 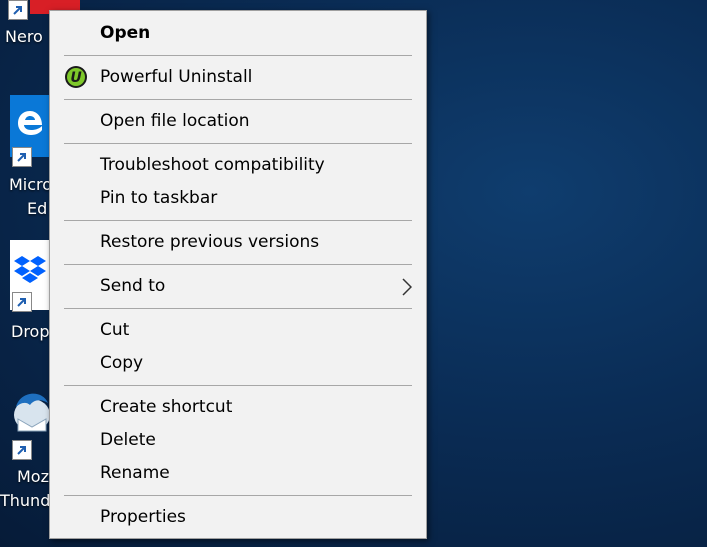 What do you see at coordinates (143, 517) in the screenshot?
I see `menu-item-label: Properties` at bounding box center [143, 517].